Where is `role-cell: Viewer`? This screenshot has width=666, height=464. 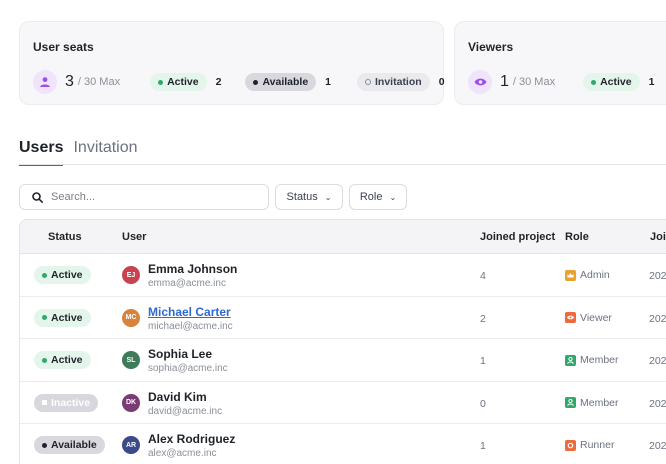
role-cell: Viewer is located at coordinates (588, 318).